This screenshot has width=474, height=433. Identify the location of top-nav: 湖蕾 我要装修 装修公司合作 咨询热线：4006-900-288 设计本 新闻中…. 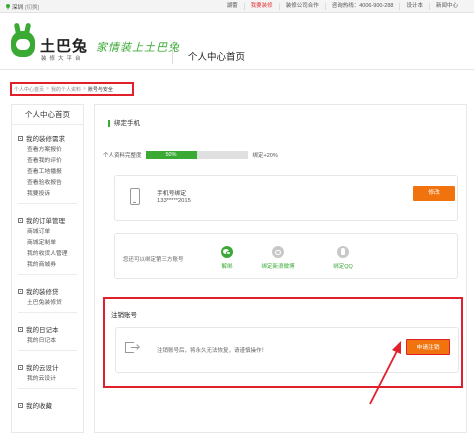
(342, 6).